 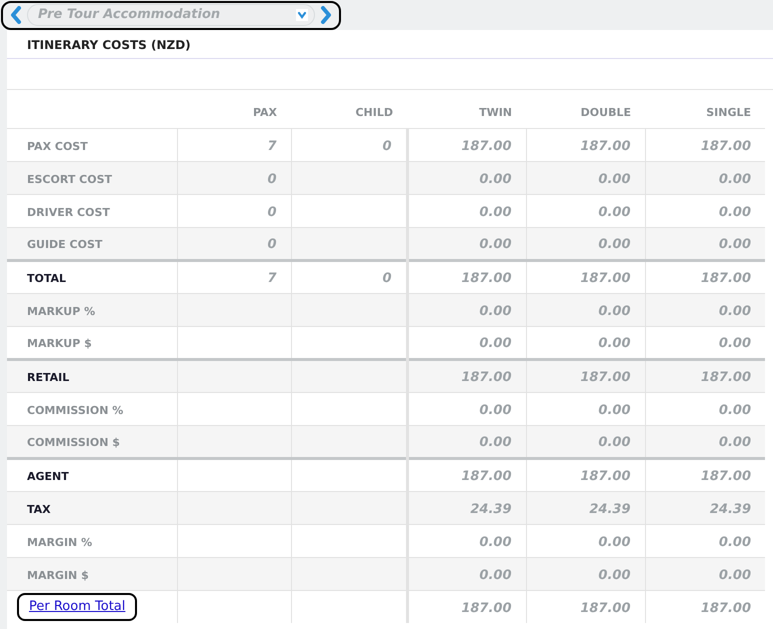 What do you see at coordinates (39, 509) in the screenshot?
I see `row-label: TAX` at bounding box center [39, 509].